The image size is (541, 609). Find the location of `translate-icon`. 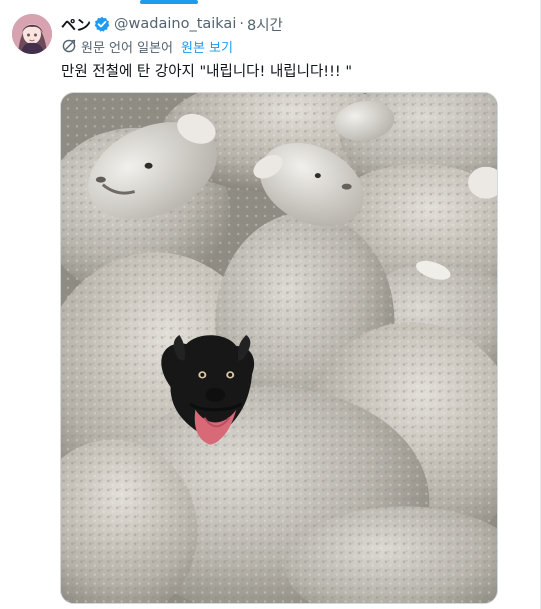

translate-icon is located at coordinates (69, 46).